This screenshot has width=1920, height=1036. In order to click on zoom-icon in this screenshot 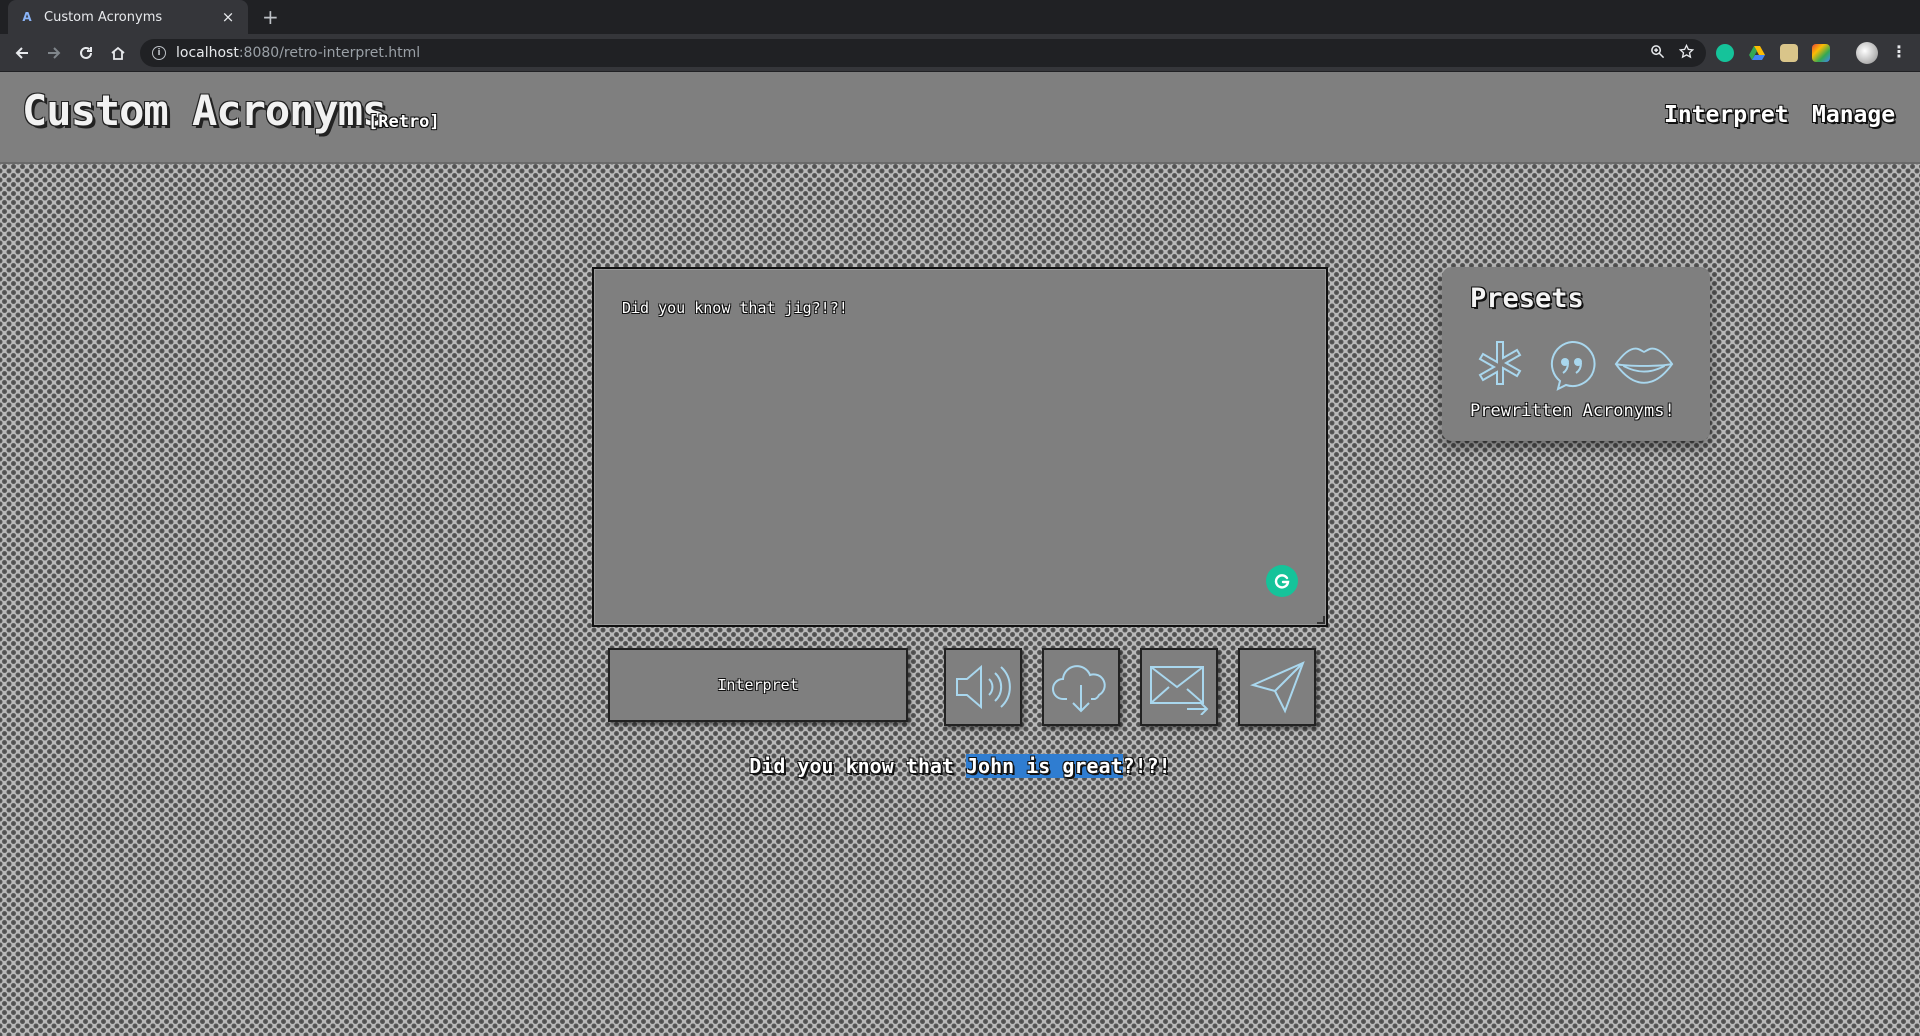, I will do `click(1657, 53)`.